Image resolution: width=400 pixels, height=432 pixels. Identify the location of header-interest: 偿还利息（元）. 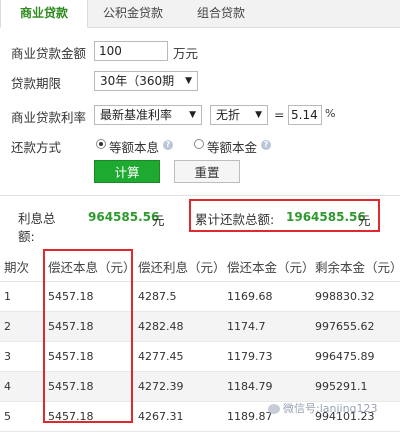
(180, 267).